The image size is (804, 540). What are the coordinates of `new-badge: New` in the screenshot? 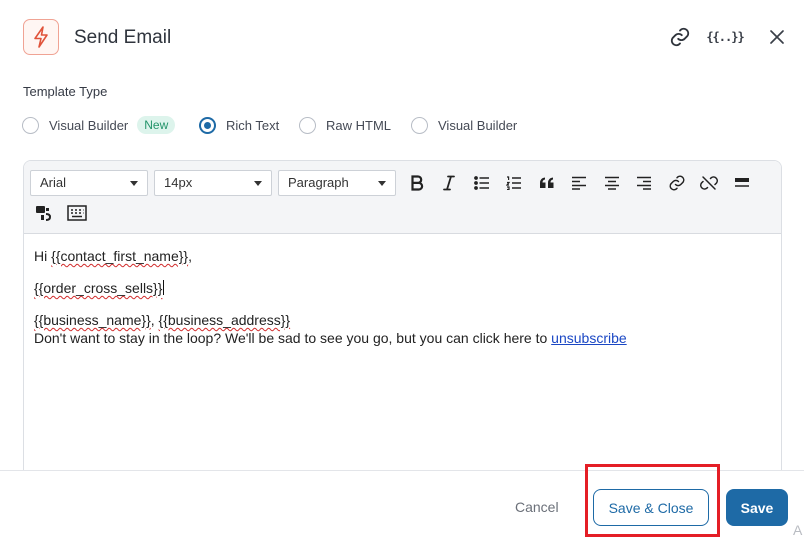 It's located at (156, 125).